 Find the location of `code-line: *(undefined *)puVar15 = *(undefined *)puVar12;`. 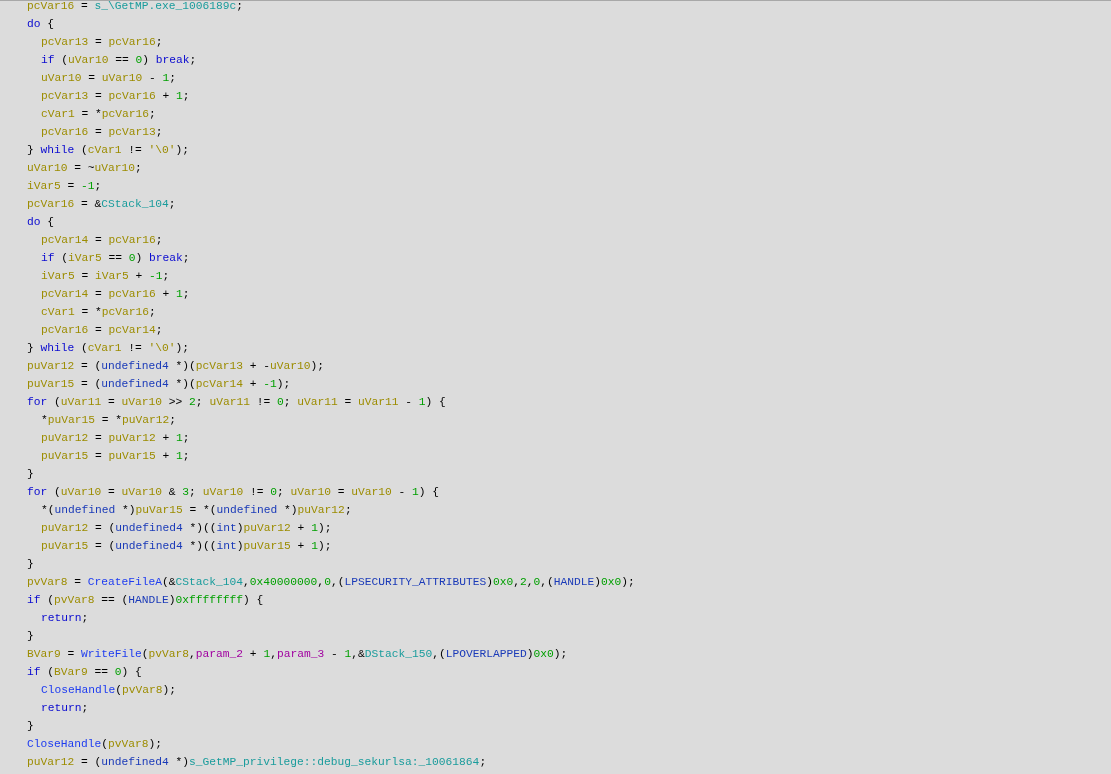

code-line: *(undefined *)puVar15 = *(undefined *)puVar12; is located at coordinates (196, 510).